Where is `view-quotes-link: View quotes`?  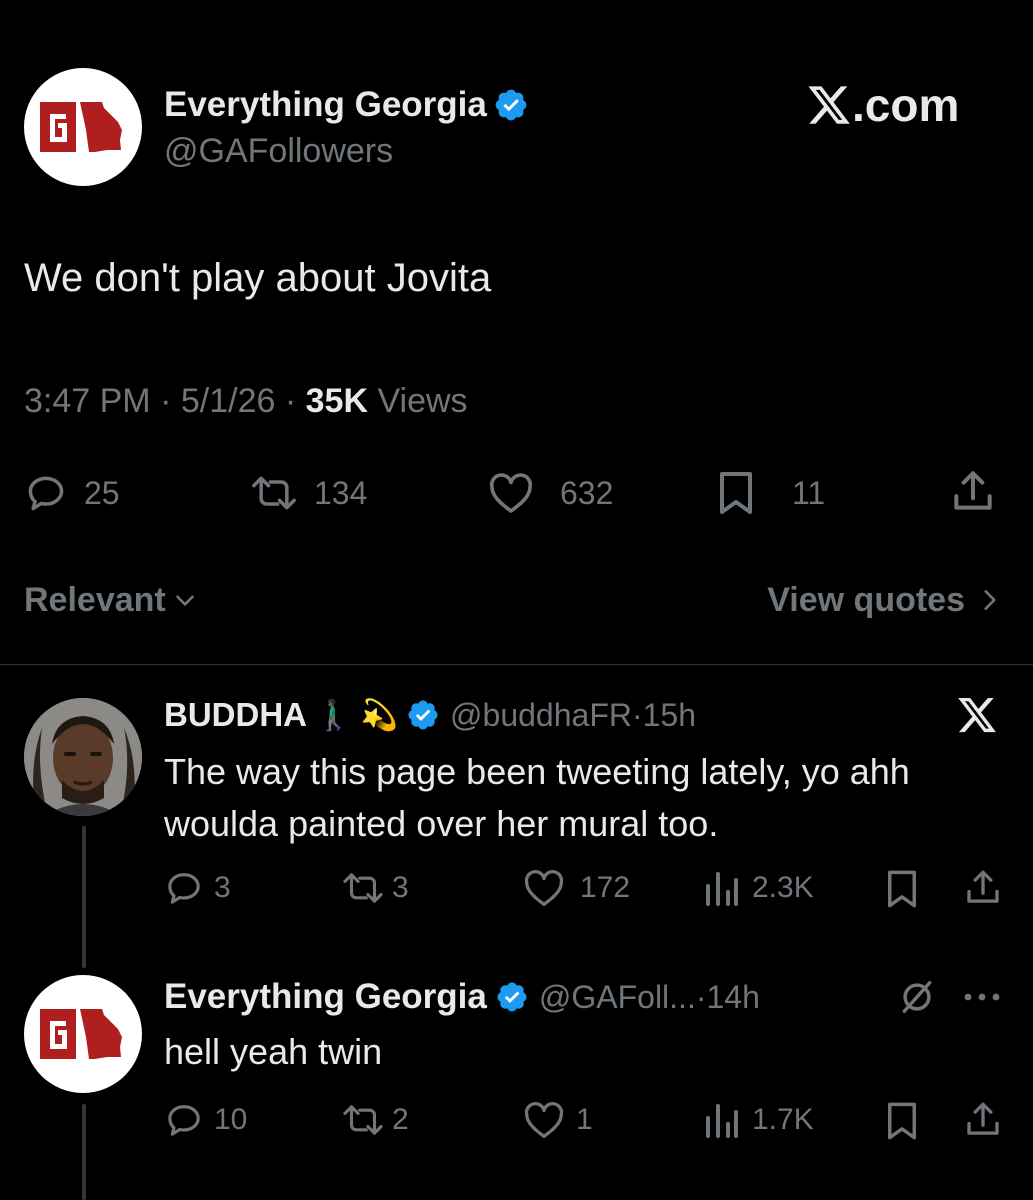
view-quotes-link: View quotes is located at coordinates (884, 600).